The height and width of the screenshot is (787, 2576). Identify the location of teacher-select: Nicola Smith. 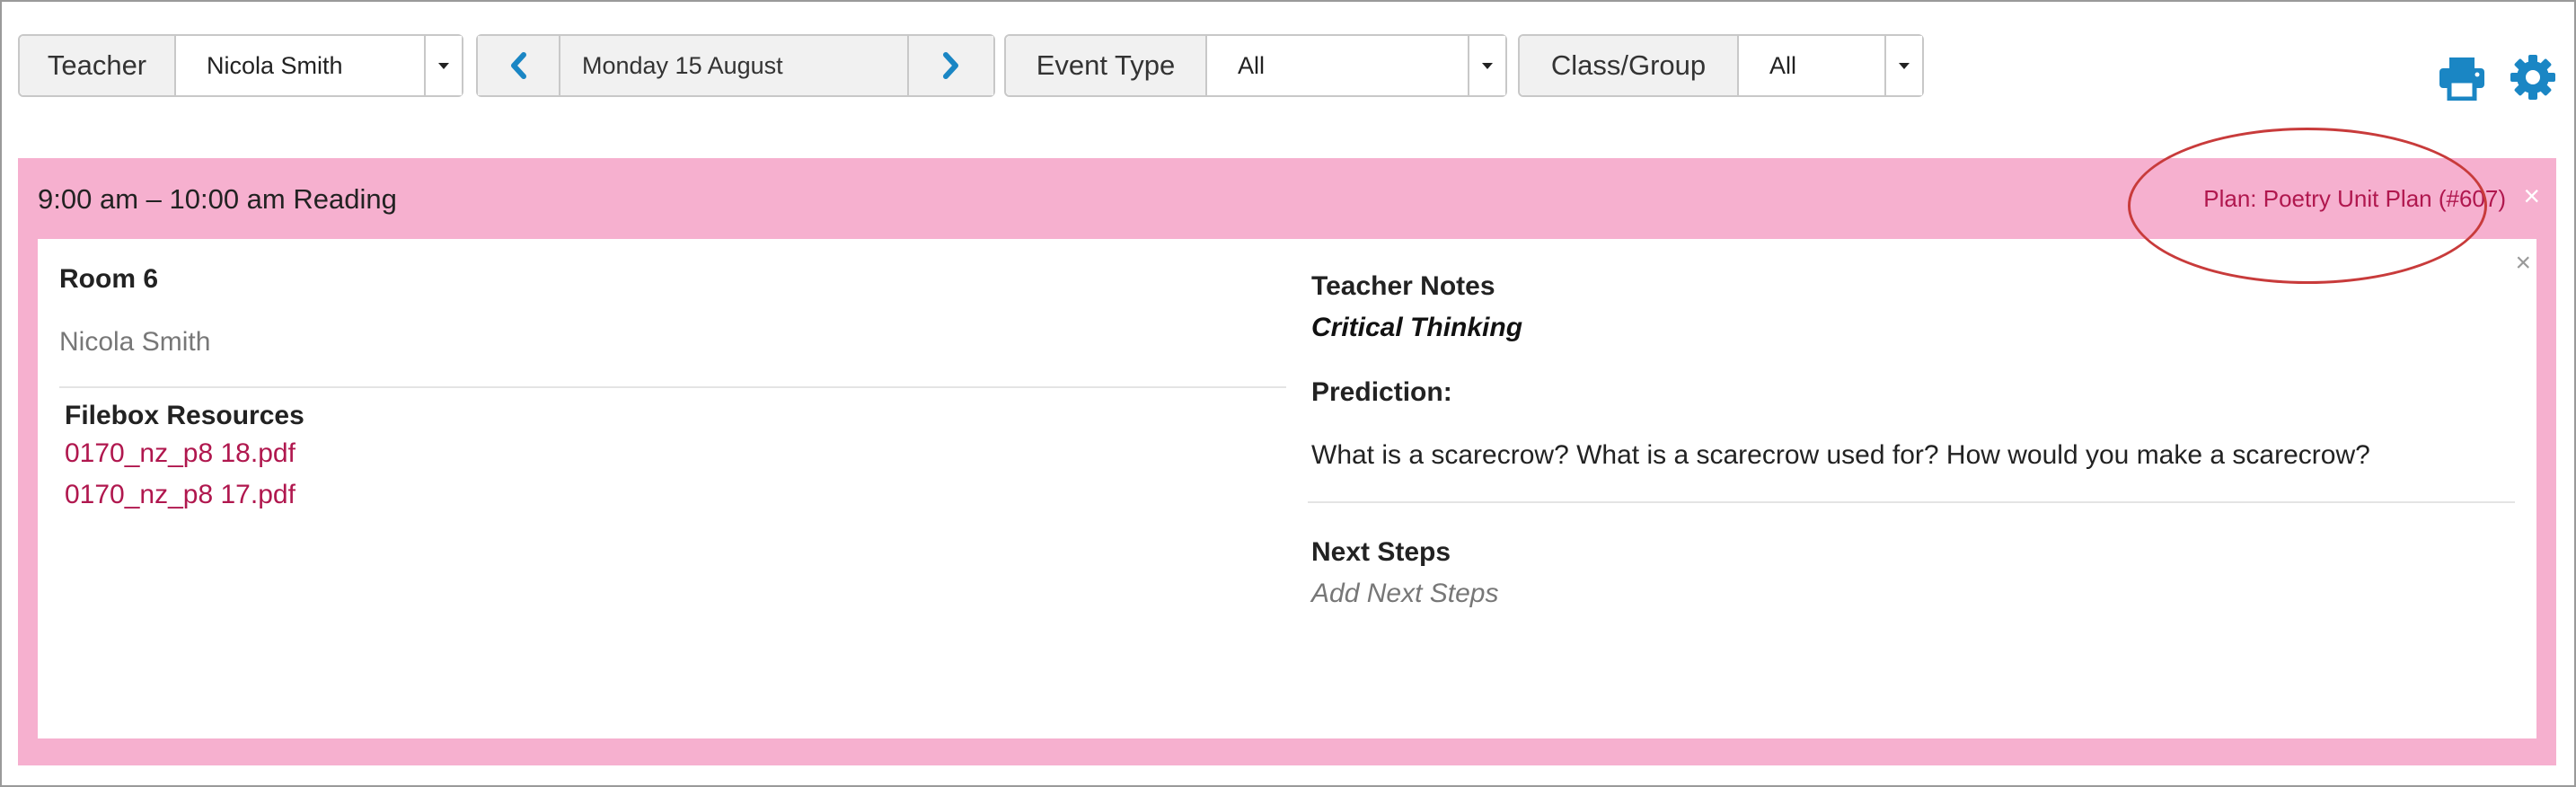
(319, 66).